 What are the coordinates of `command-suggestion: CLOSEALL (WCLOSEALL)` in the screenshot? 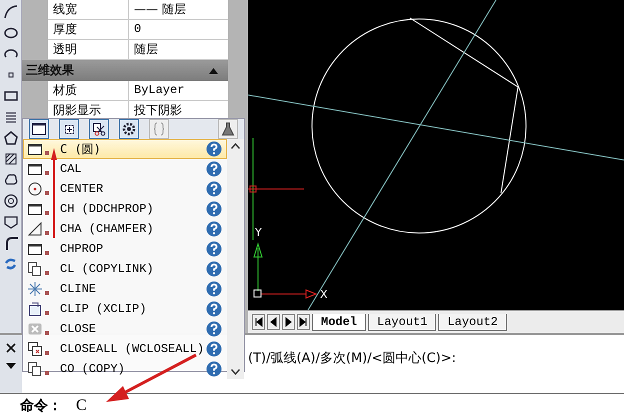 It's located at (125, 349).